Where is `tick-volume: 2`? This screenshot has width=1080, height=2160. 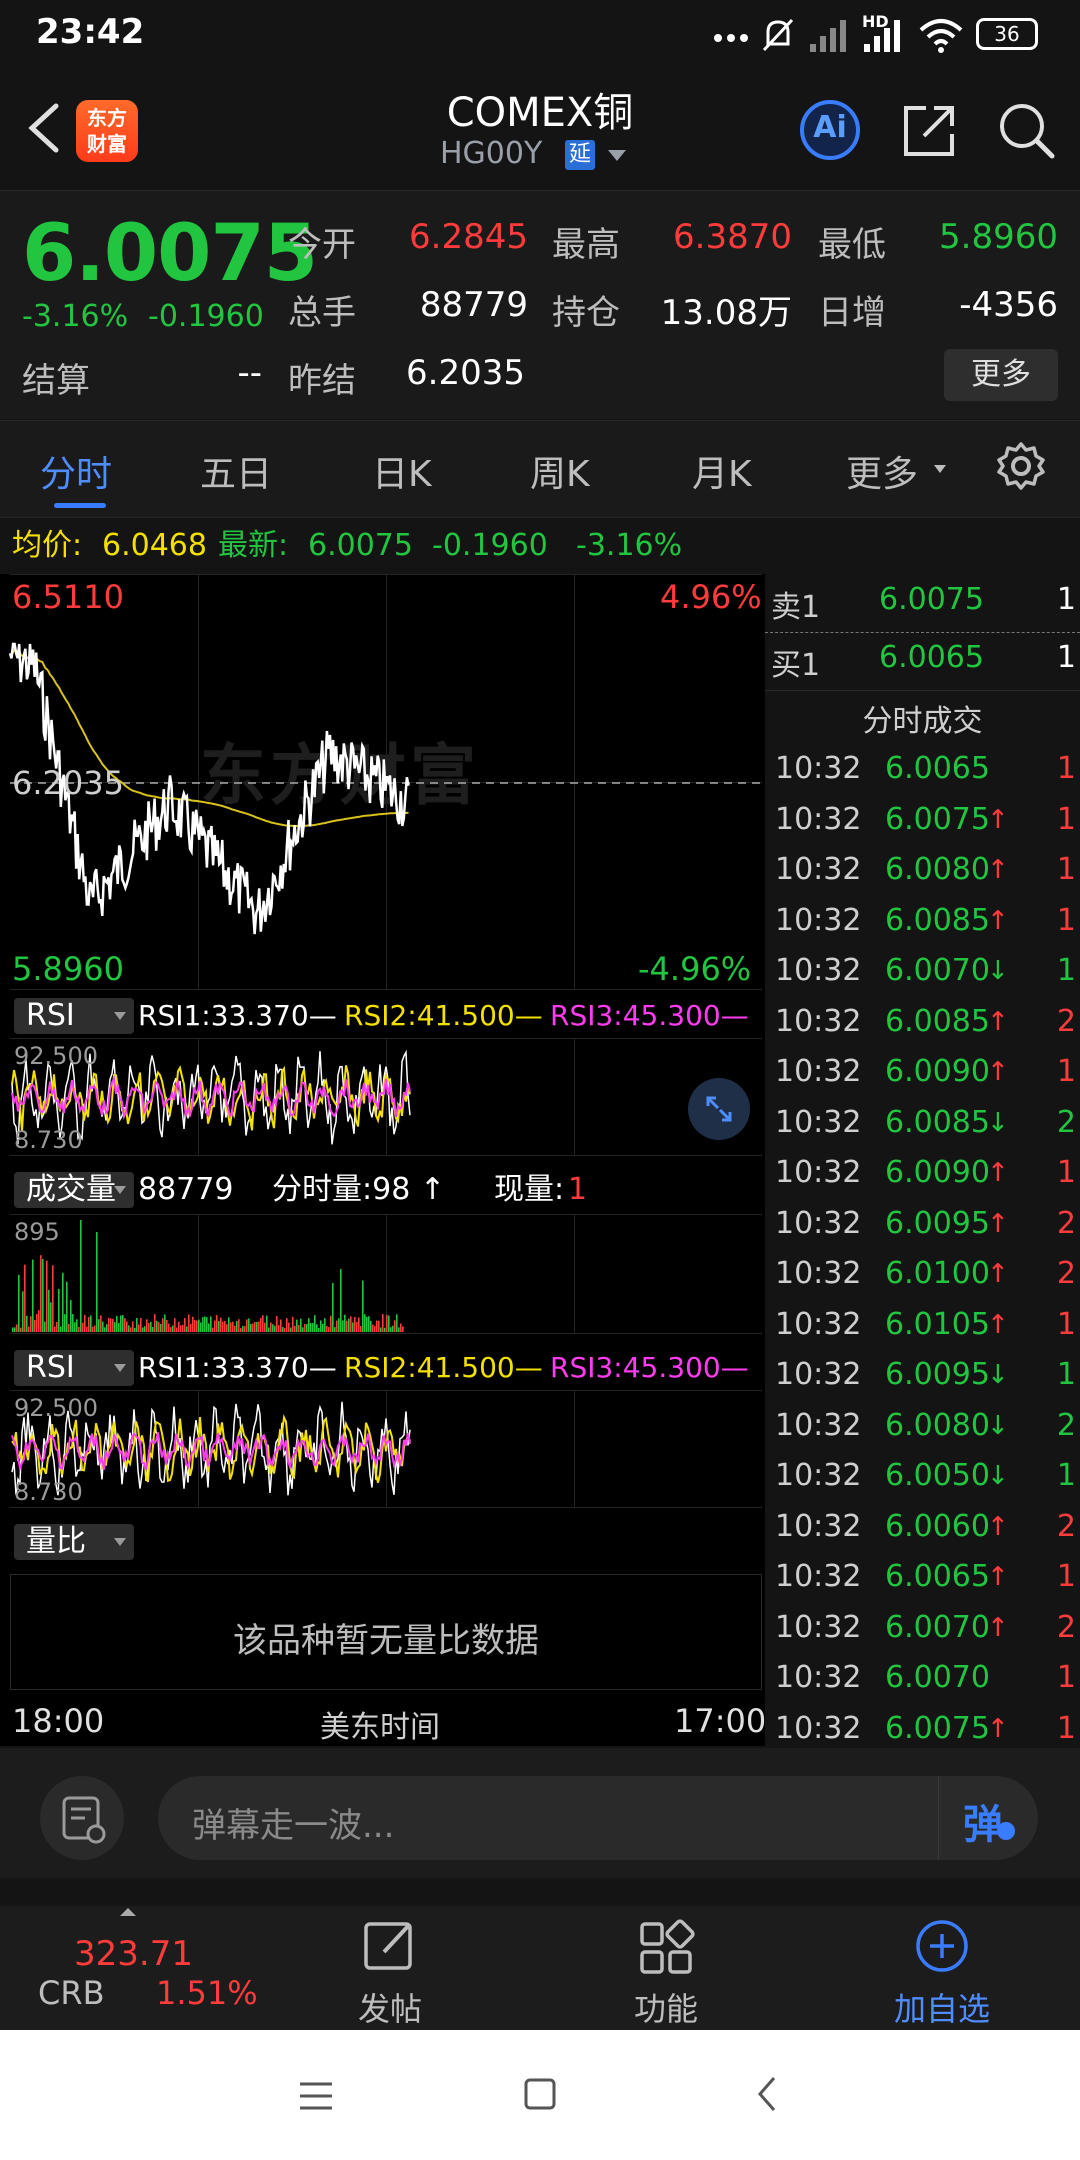
tick-volume: 2 is located at coordinates (1066, 1627).